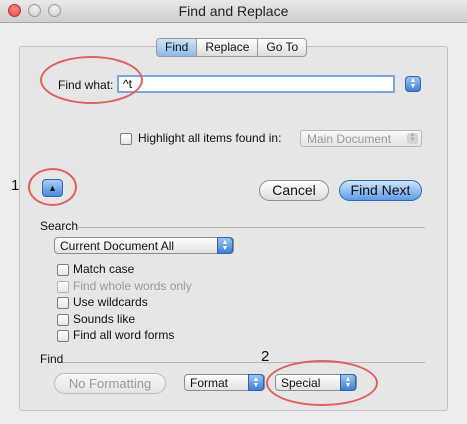 The height and width of the screenshot is (424, 467). Describe the element at coordinates (59, 226) in the screenshot. I see `search-heading: Search` at that location.